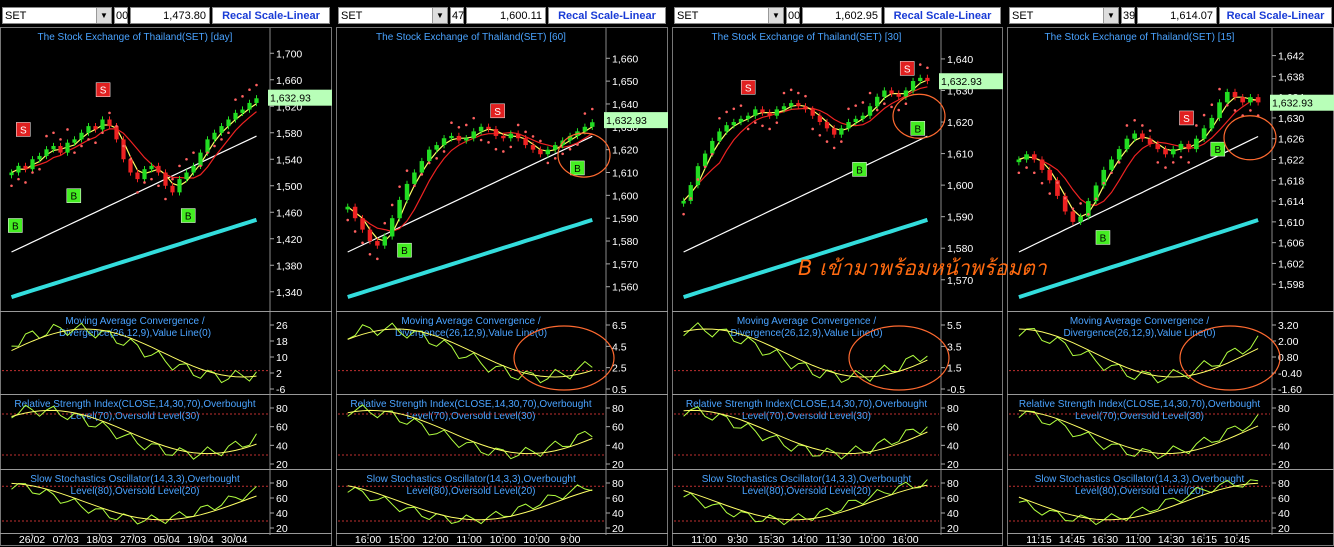 This screenshot has height=547, width=1334. What do you see at coordinates (564, 358) in the screenshot?
I see `highlight-circle` at bounding box center [564, 358].